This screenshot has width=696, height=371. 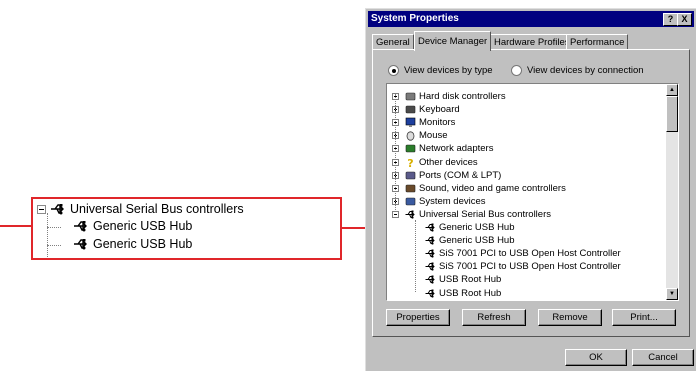 I want to click on tree-category-row: ? Other devices, so click(x=435, y=162).